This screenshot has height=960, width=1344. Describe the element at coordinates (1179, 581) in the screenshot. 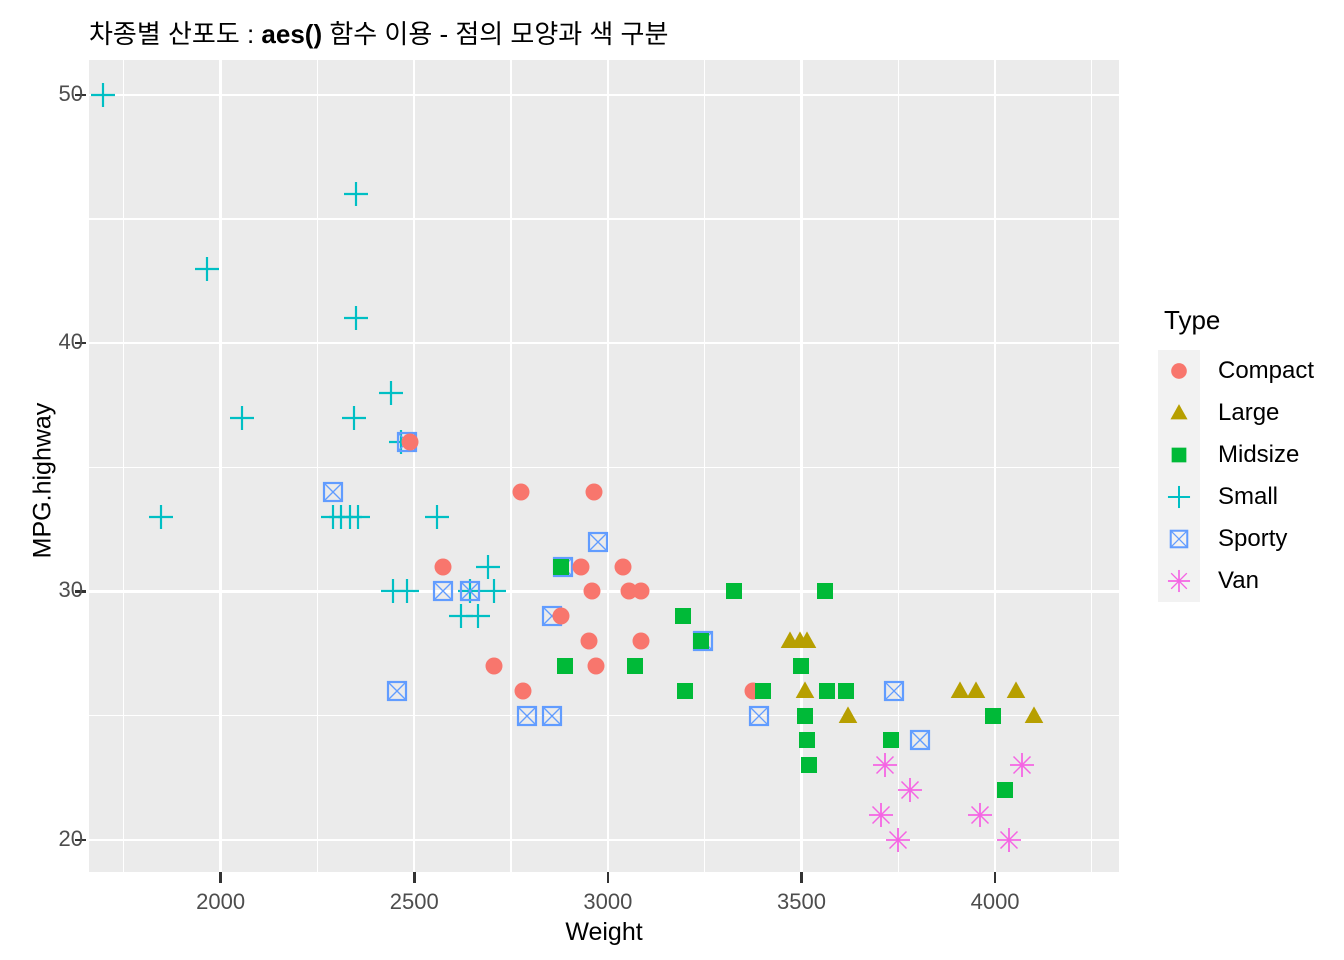

I see `legend-key-asterisk-icon` at that location.